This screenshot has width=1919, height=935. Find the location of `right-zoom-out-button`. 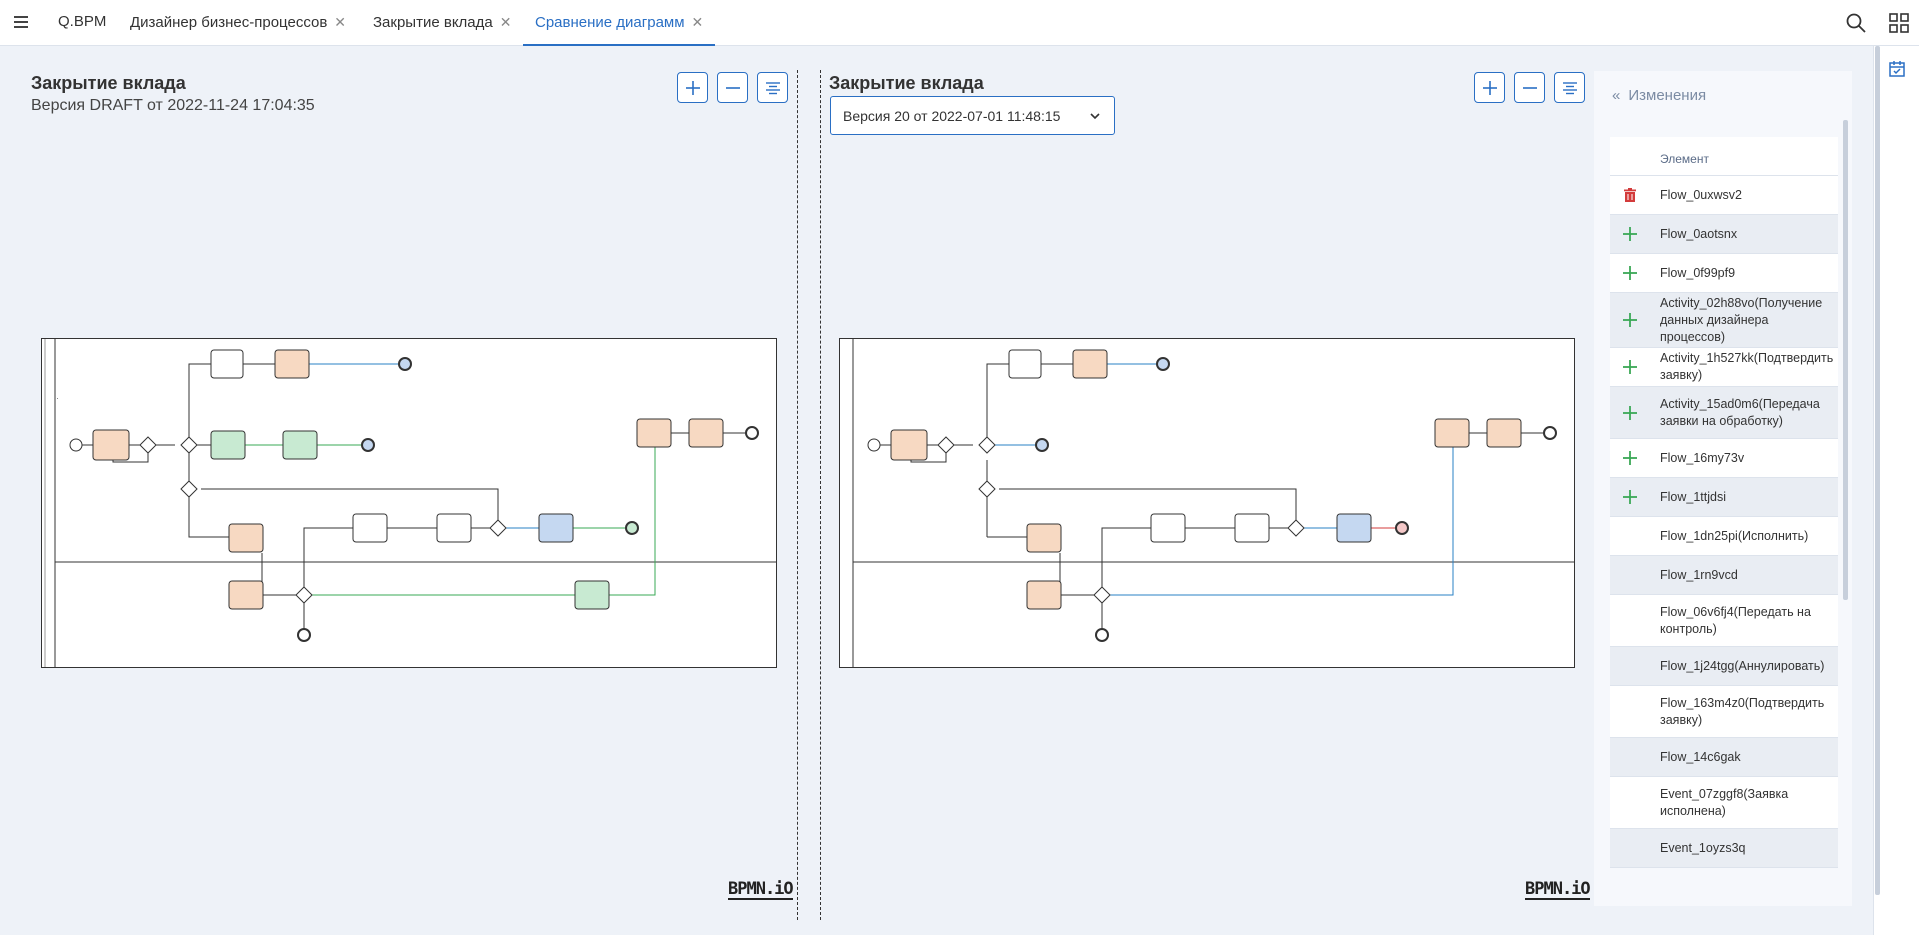

right-zoom-out-button is located at coordinates (1529, 87).